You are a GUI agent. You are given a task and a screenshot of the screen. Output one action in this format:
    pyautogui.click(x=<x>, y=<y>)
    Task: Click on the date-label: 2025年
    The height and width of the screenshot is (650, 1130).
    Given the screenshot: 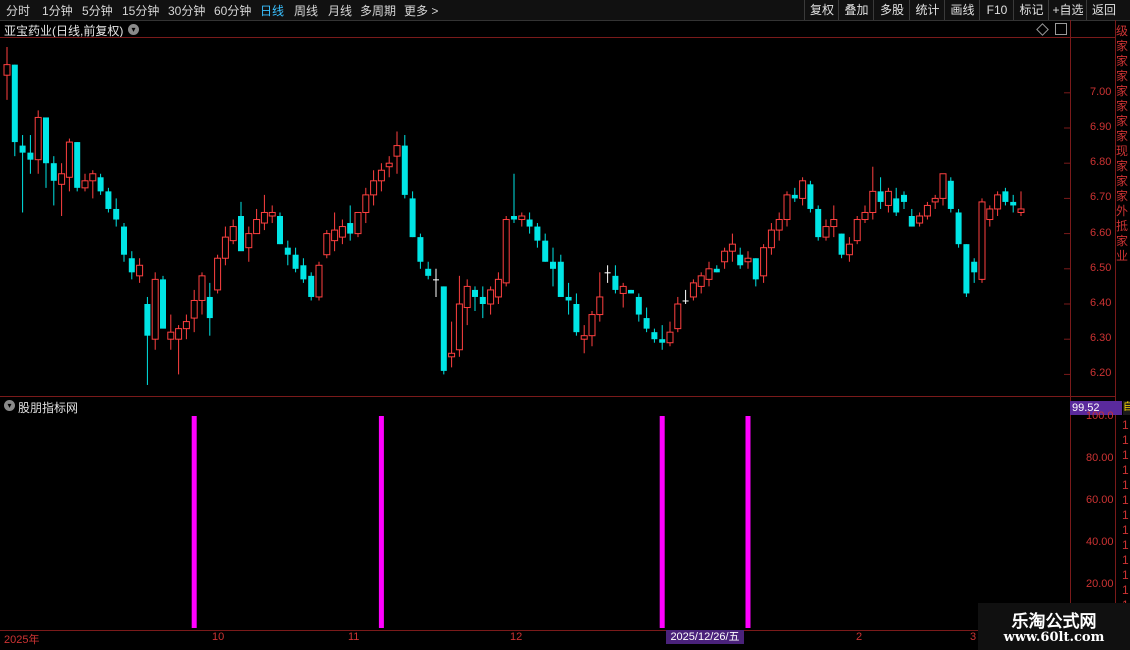 What is the action you would take?
    pyautogui.click(x=22, y=640)
    